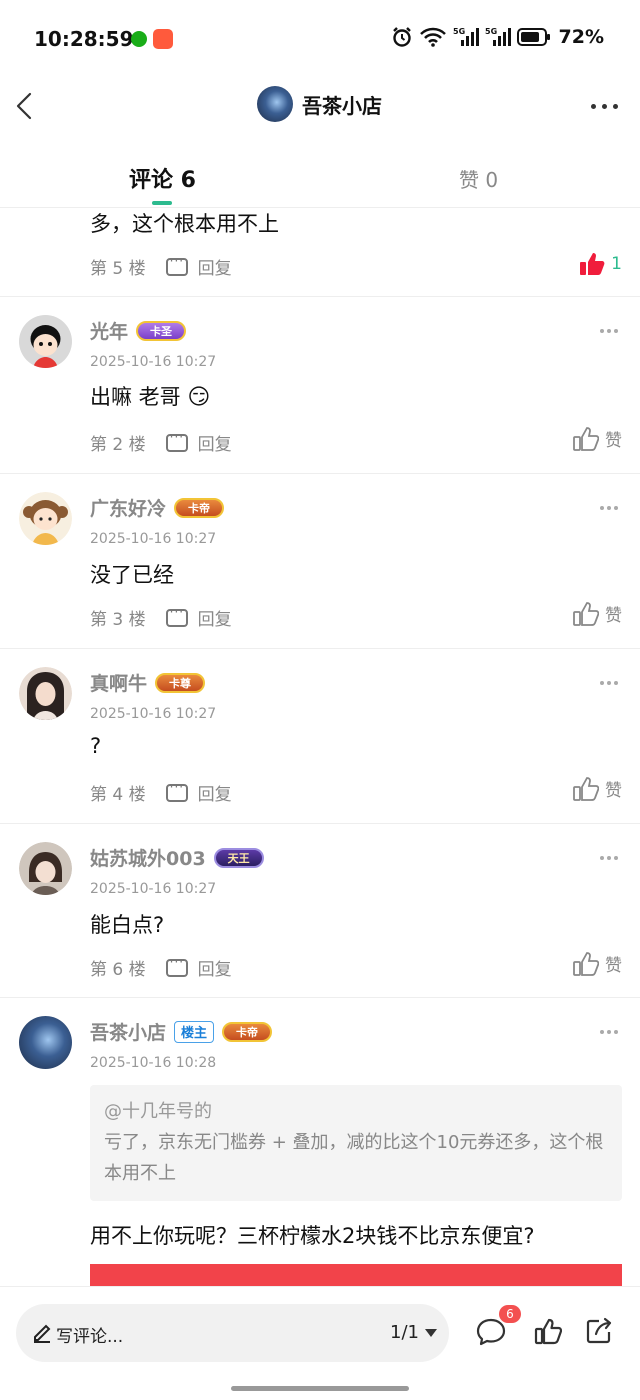 The width and height of the screenshot is (640, 1400). Describe the element at coordinates (162, 178) in the screenshot. I see `tab-comments: 评论 6` at that location.